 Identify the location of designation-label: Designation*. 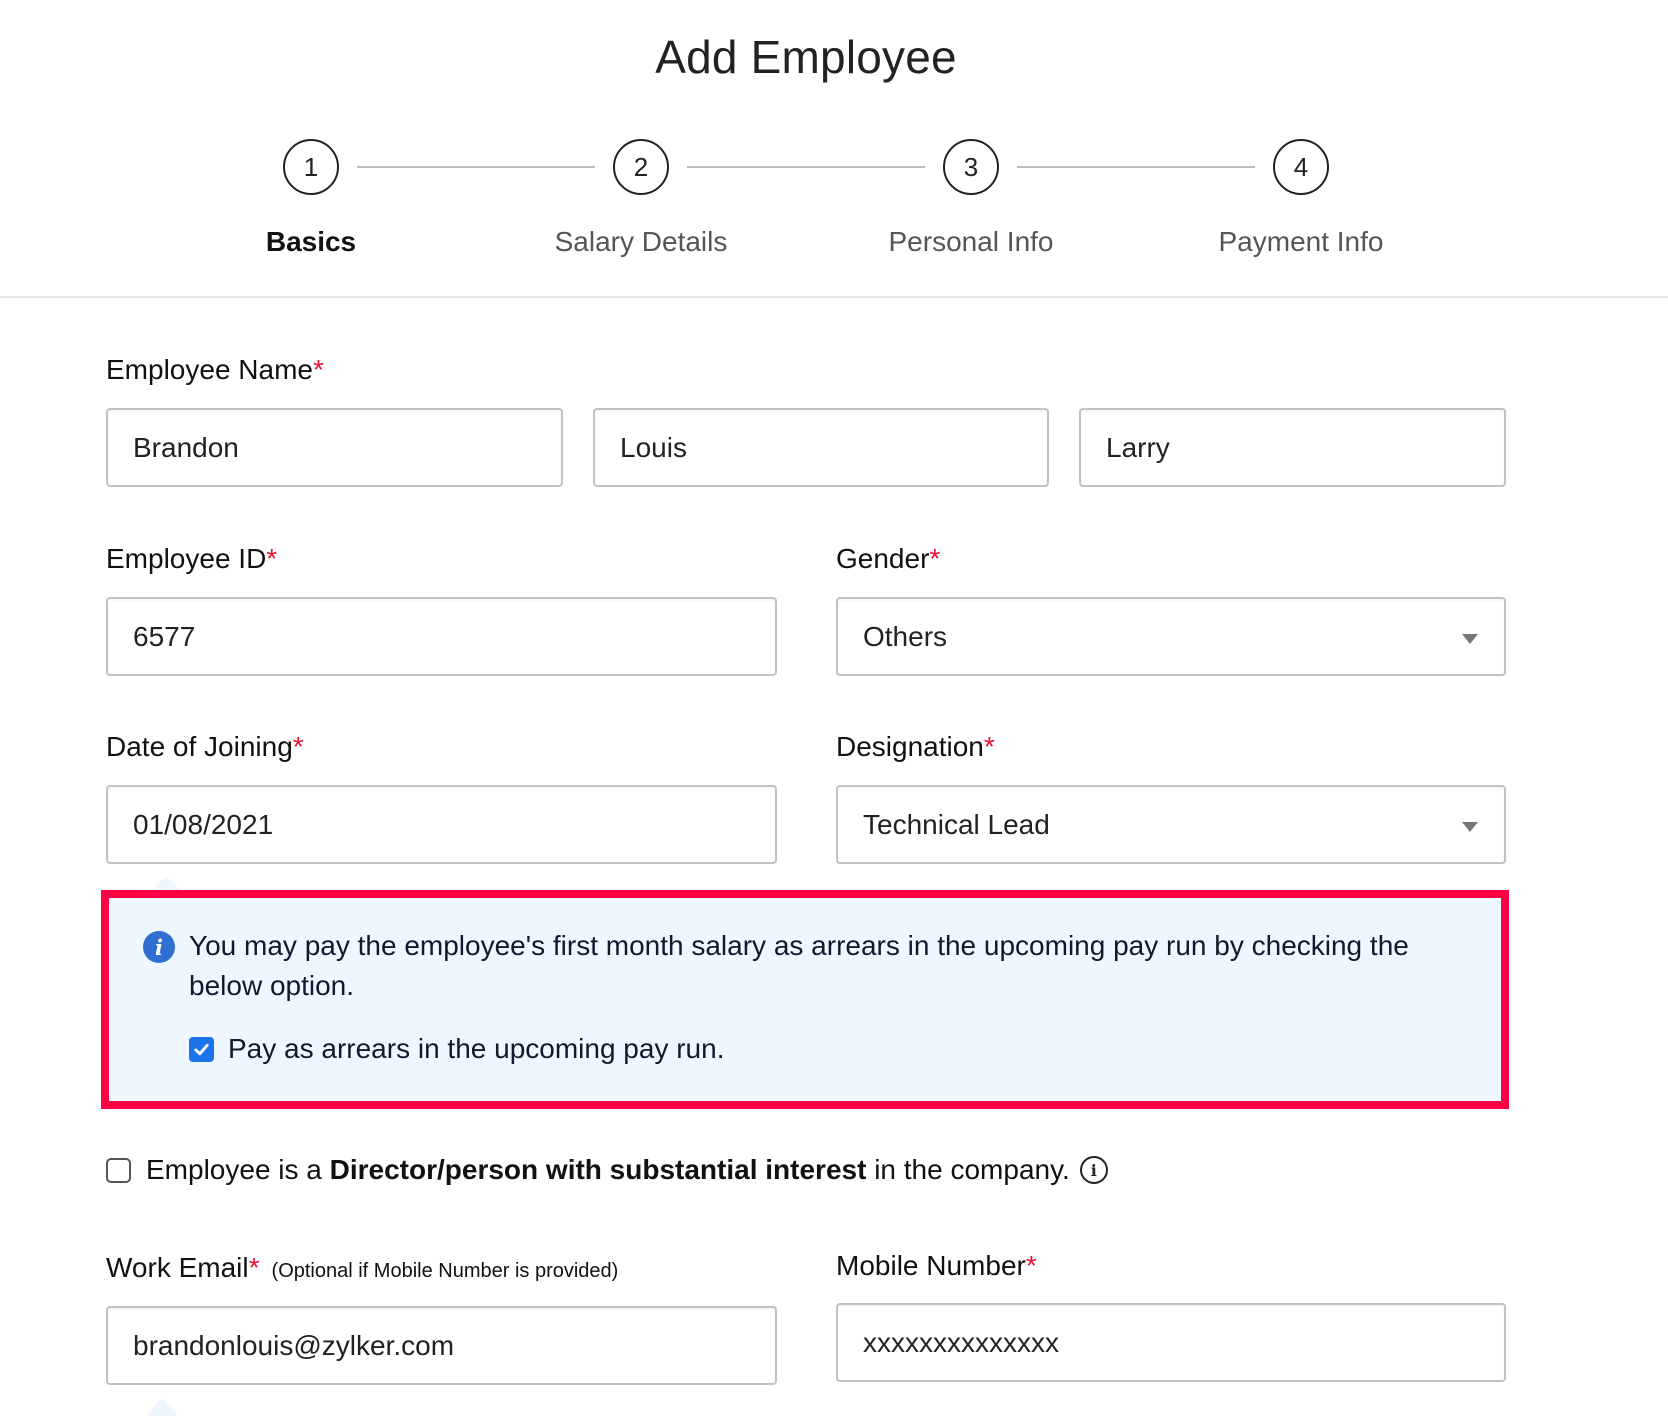
(915, 747).